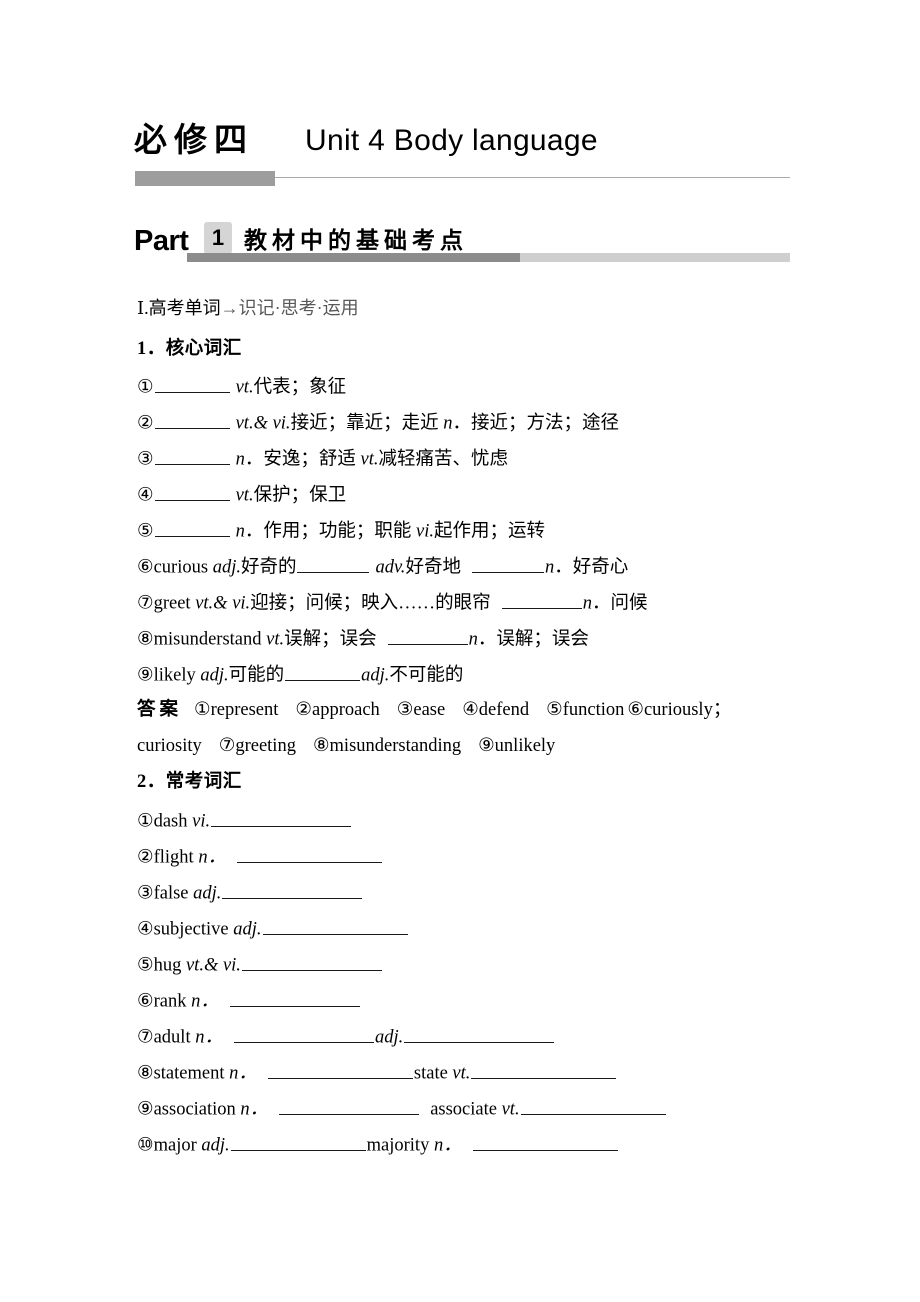 Image resolution: width=920 pixels, height=1302 pixels. I want to click on part-word: Part, so click(161, 241).